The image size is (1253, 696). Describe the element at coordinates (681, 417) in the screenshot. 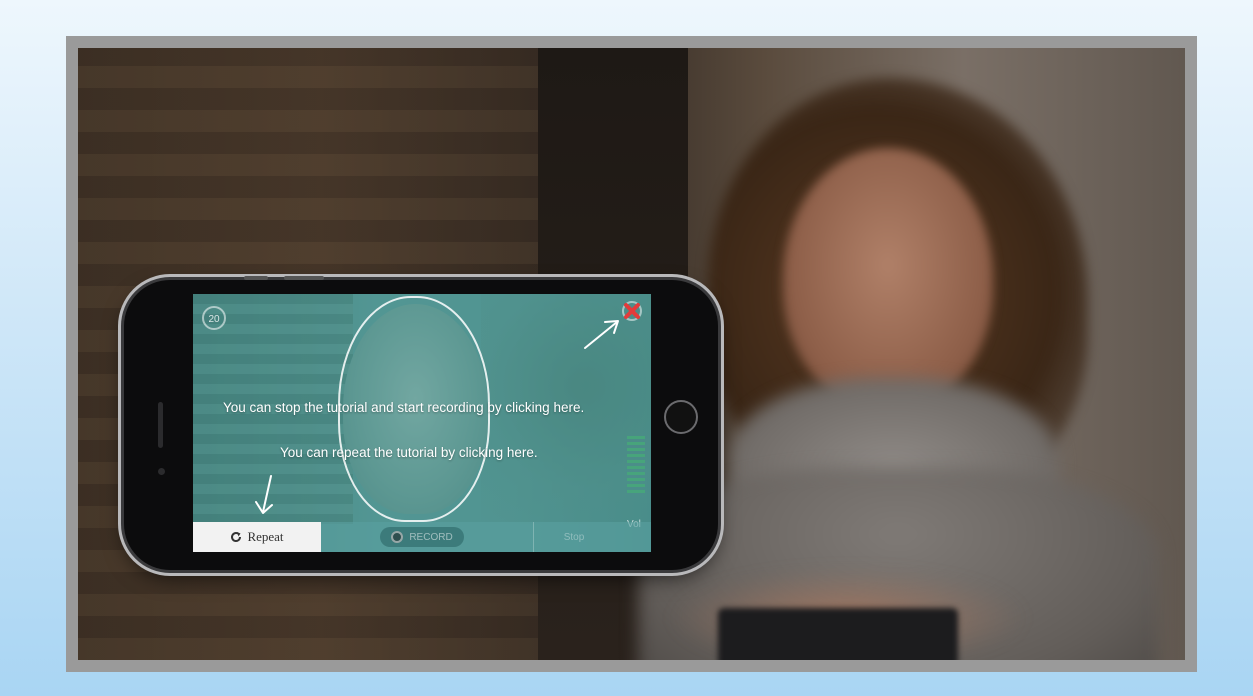

I see `phone-home-button` at that location.